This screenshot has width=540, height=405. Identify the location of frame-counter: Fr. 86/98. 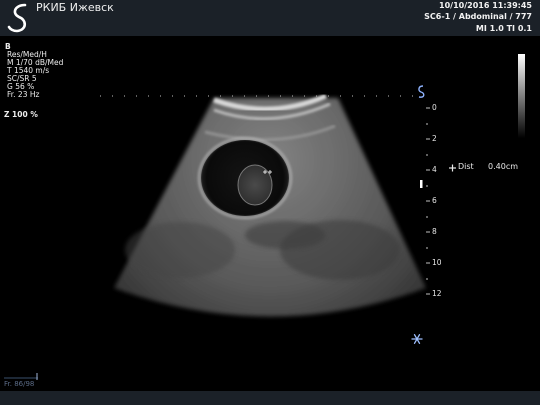
(19, 384).